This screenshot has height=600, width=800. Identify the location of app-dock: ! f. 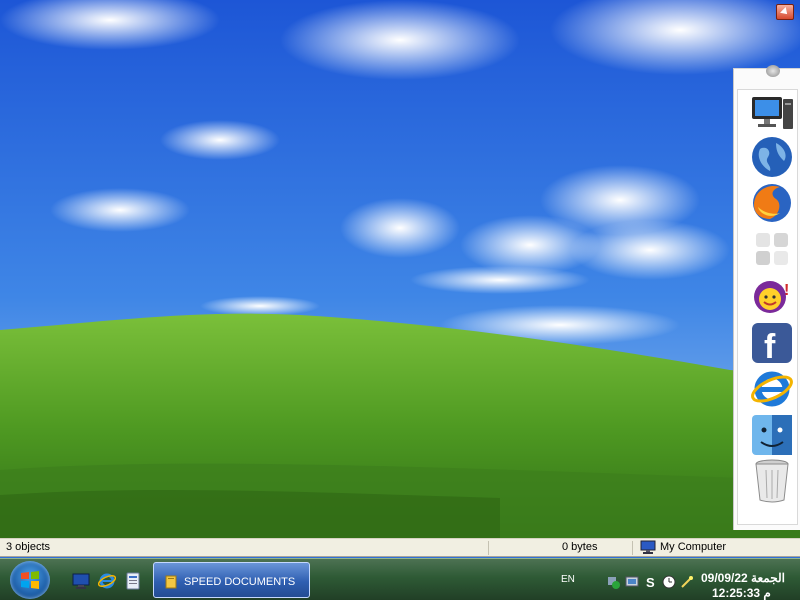
(766, 297).